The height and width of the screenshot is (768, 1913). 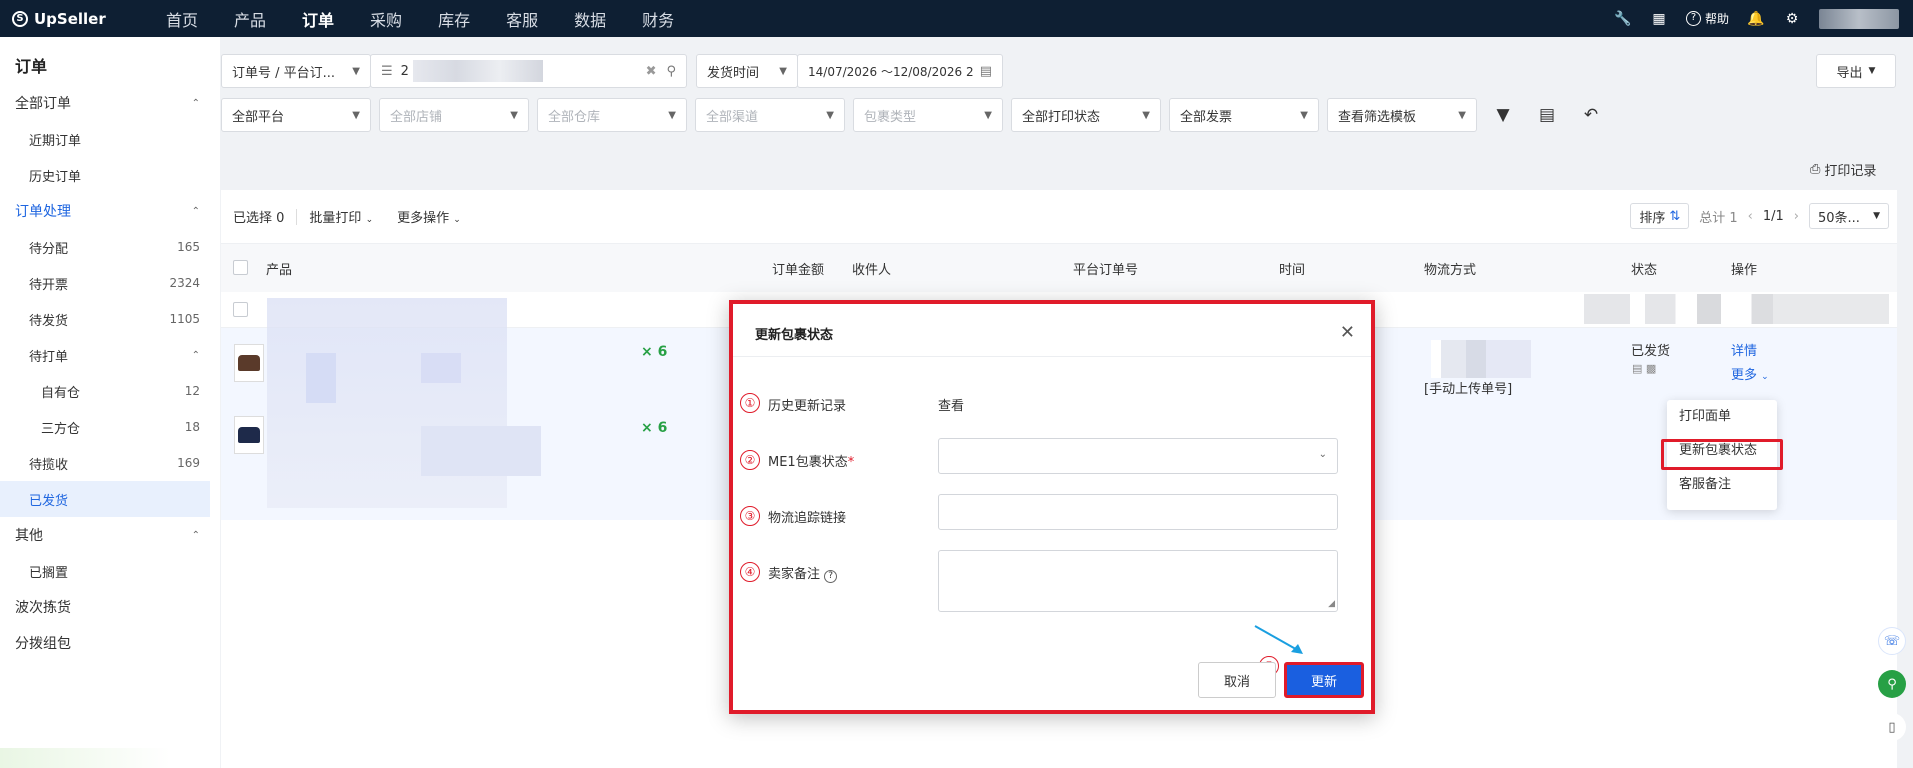 I want to click on wrench-icon: 🔧, so click(x=1623, y=19).